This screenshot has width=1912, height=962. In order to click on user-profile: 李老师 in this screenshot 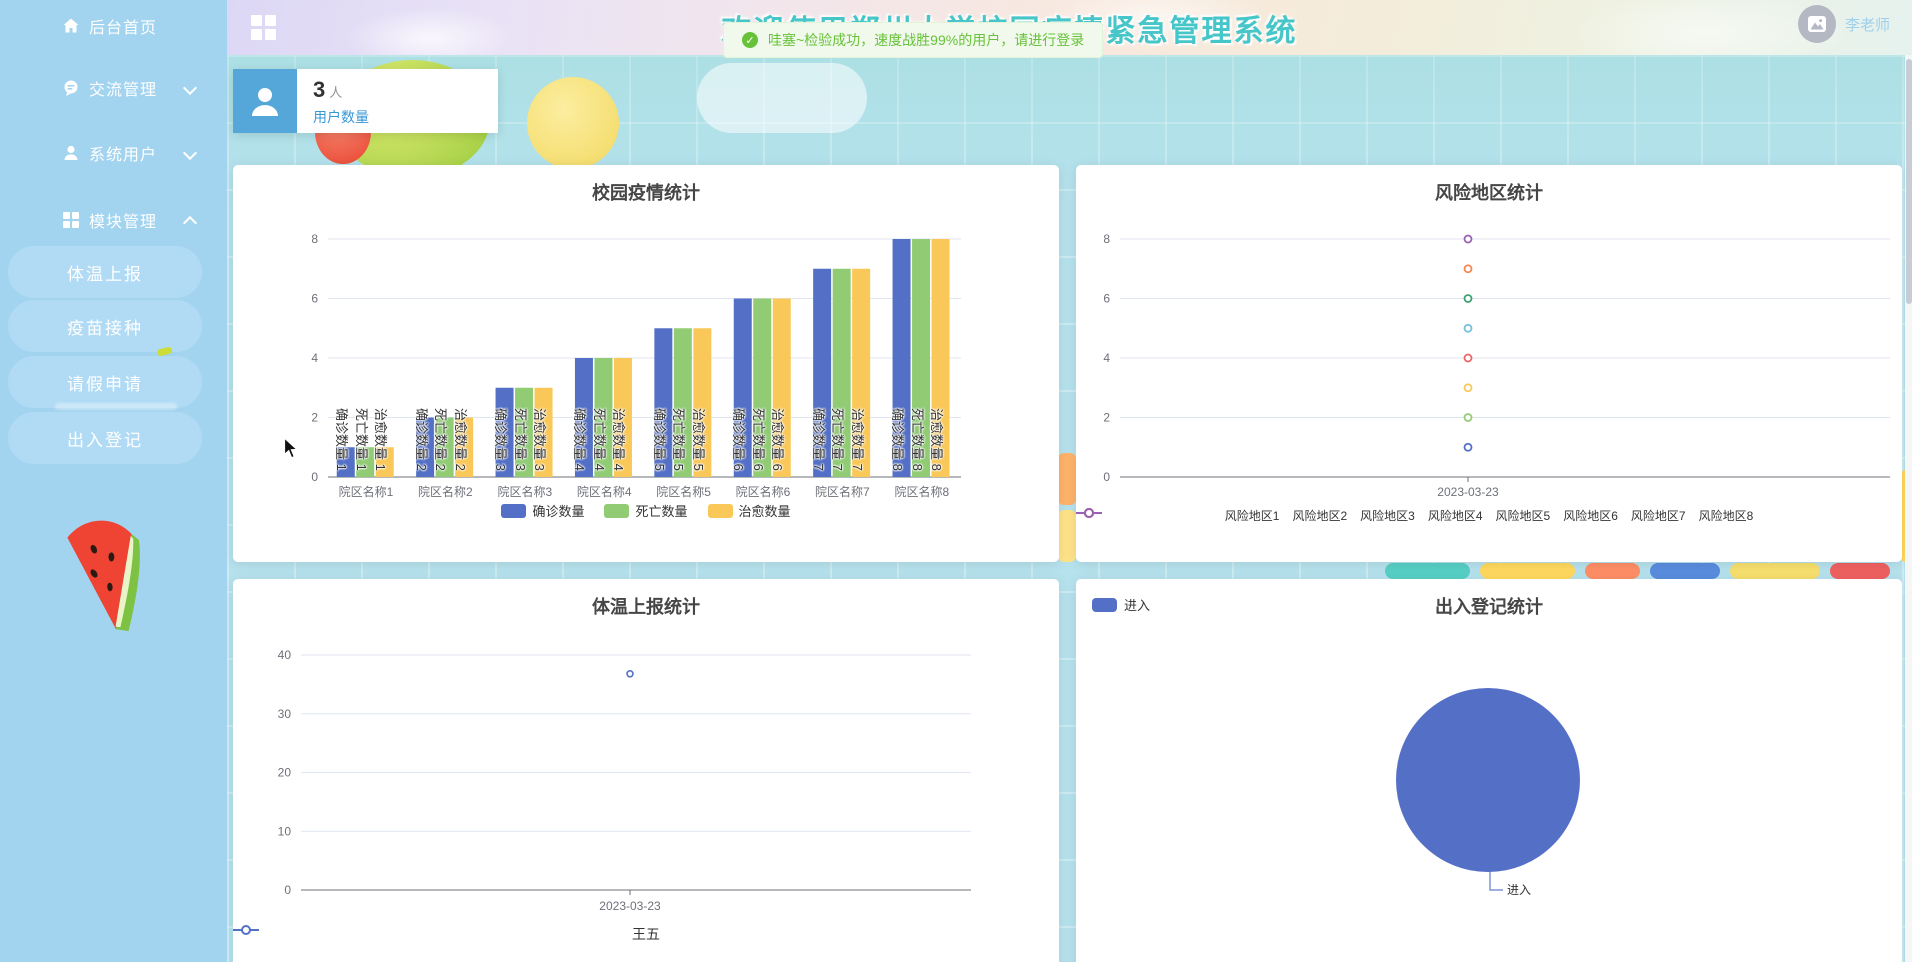, I will do `click(1843, 24)`.